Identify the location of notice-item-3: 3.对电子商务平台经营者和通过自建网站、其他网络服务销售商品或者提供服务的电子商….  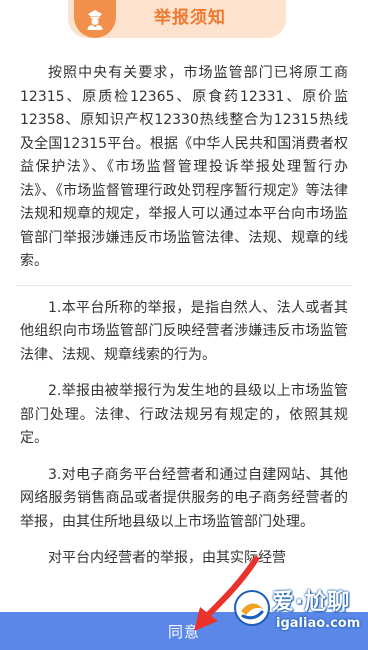
(184, 498).